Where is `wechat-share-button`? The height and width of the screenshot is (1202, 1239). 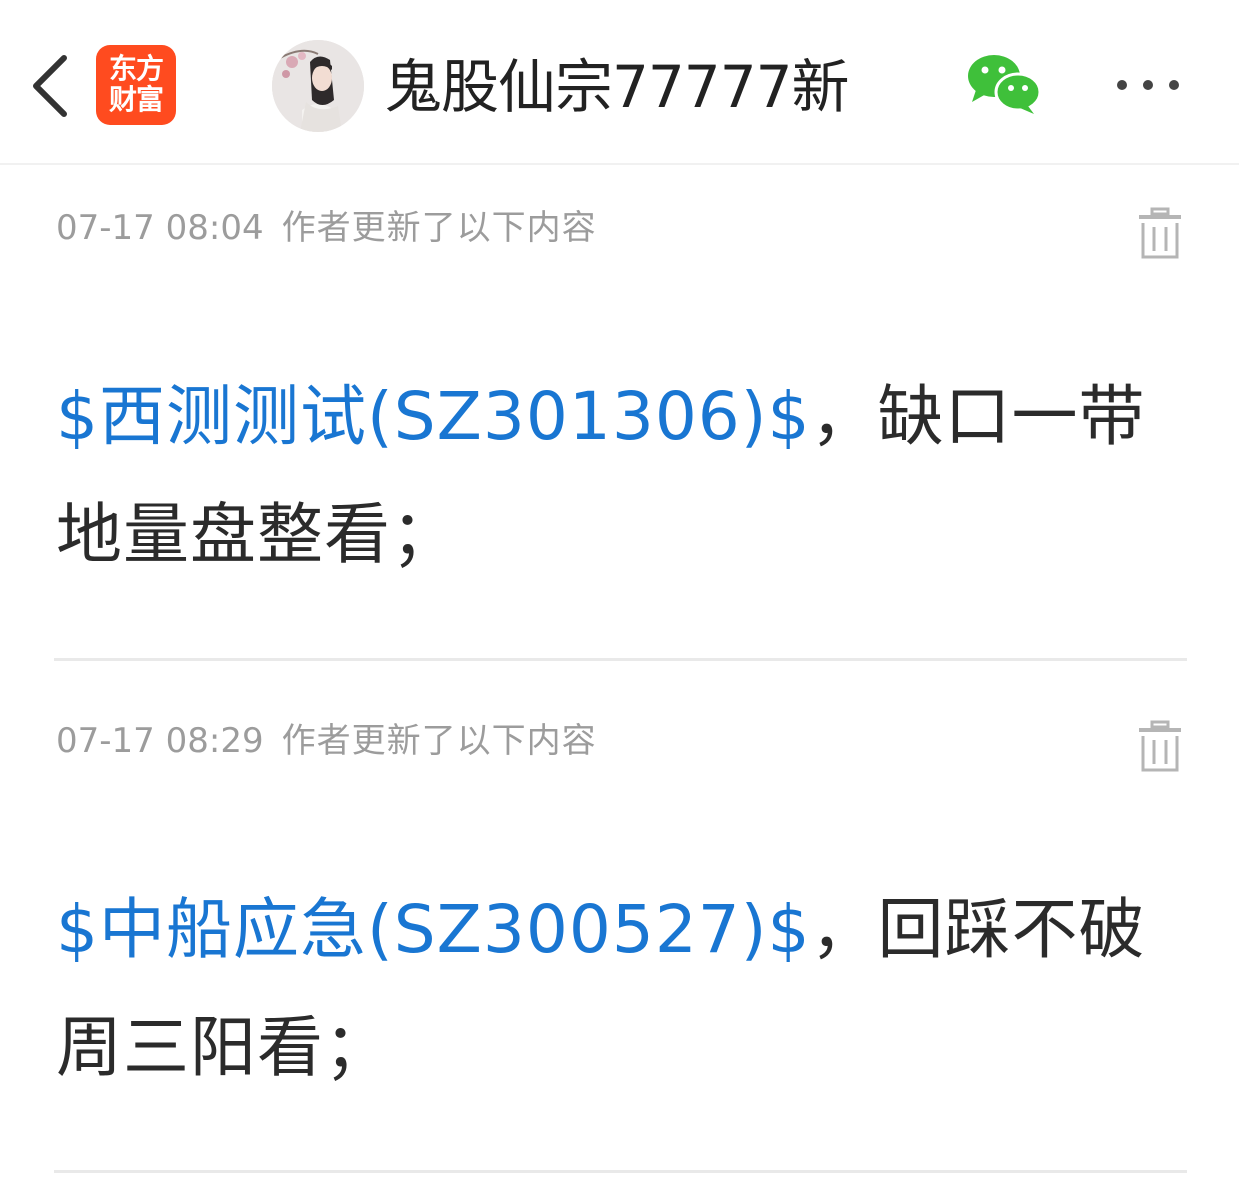
wechat-share-button is located at coordinates (1004, 84).